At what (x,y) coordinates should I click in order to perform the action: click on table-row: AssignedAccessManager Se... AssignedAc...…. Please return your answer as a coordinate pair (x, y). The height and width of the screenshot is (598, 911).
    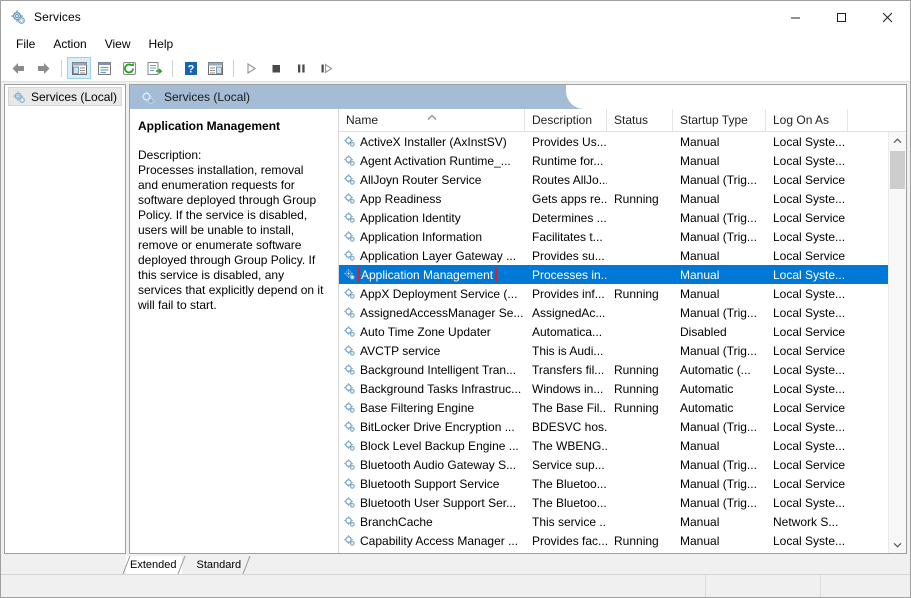
    Looking at the image, I should click on (613, 312).